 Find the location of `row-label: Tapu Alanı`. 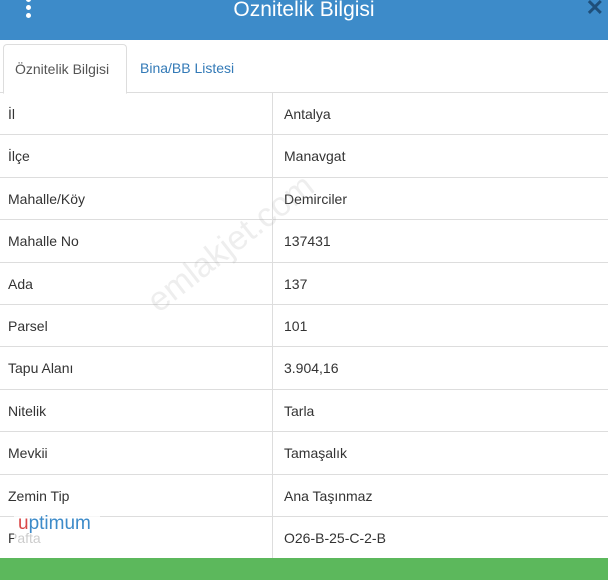

row-label: Tapu Alanı is located at coordinates (41, 368).